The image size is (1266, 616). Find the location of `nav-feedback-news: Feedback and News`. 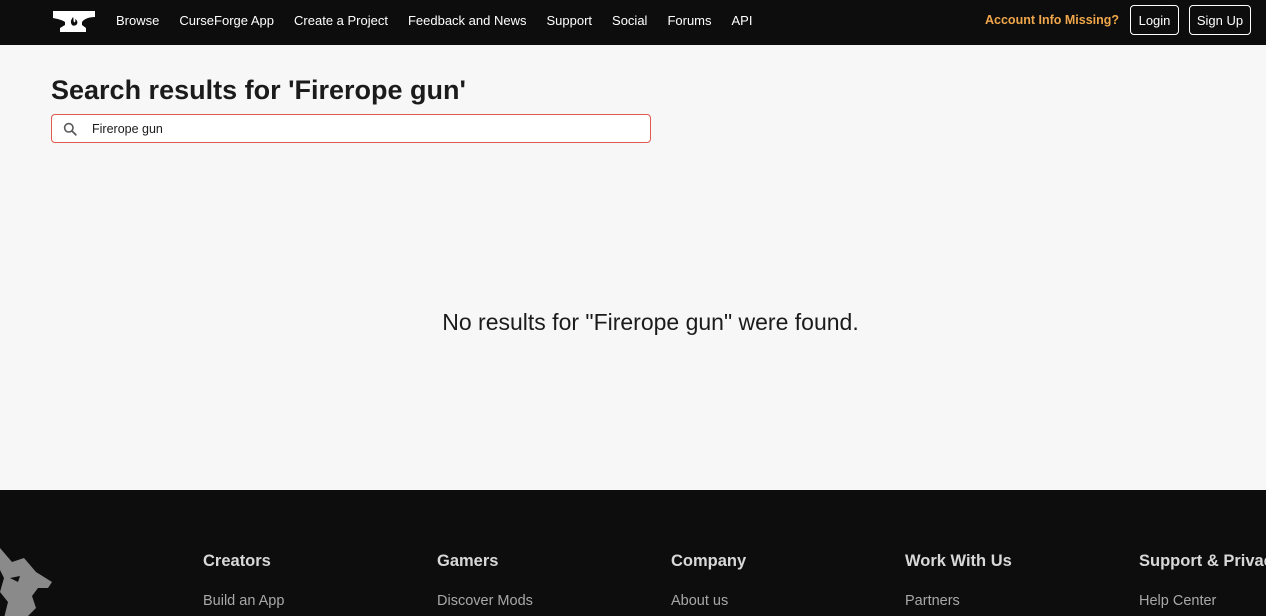

nav-feedback-news: Feedback and News is located at coordinates (467, 20).